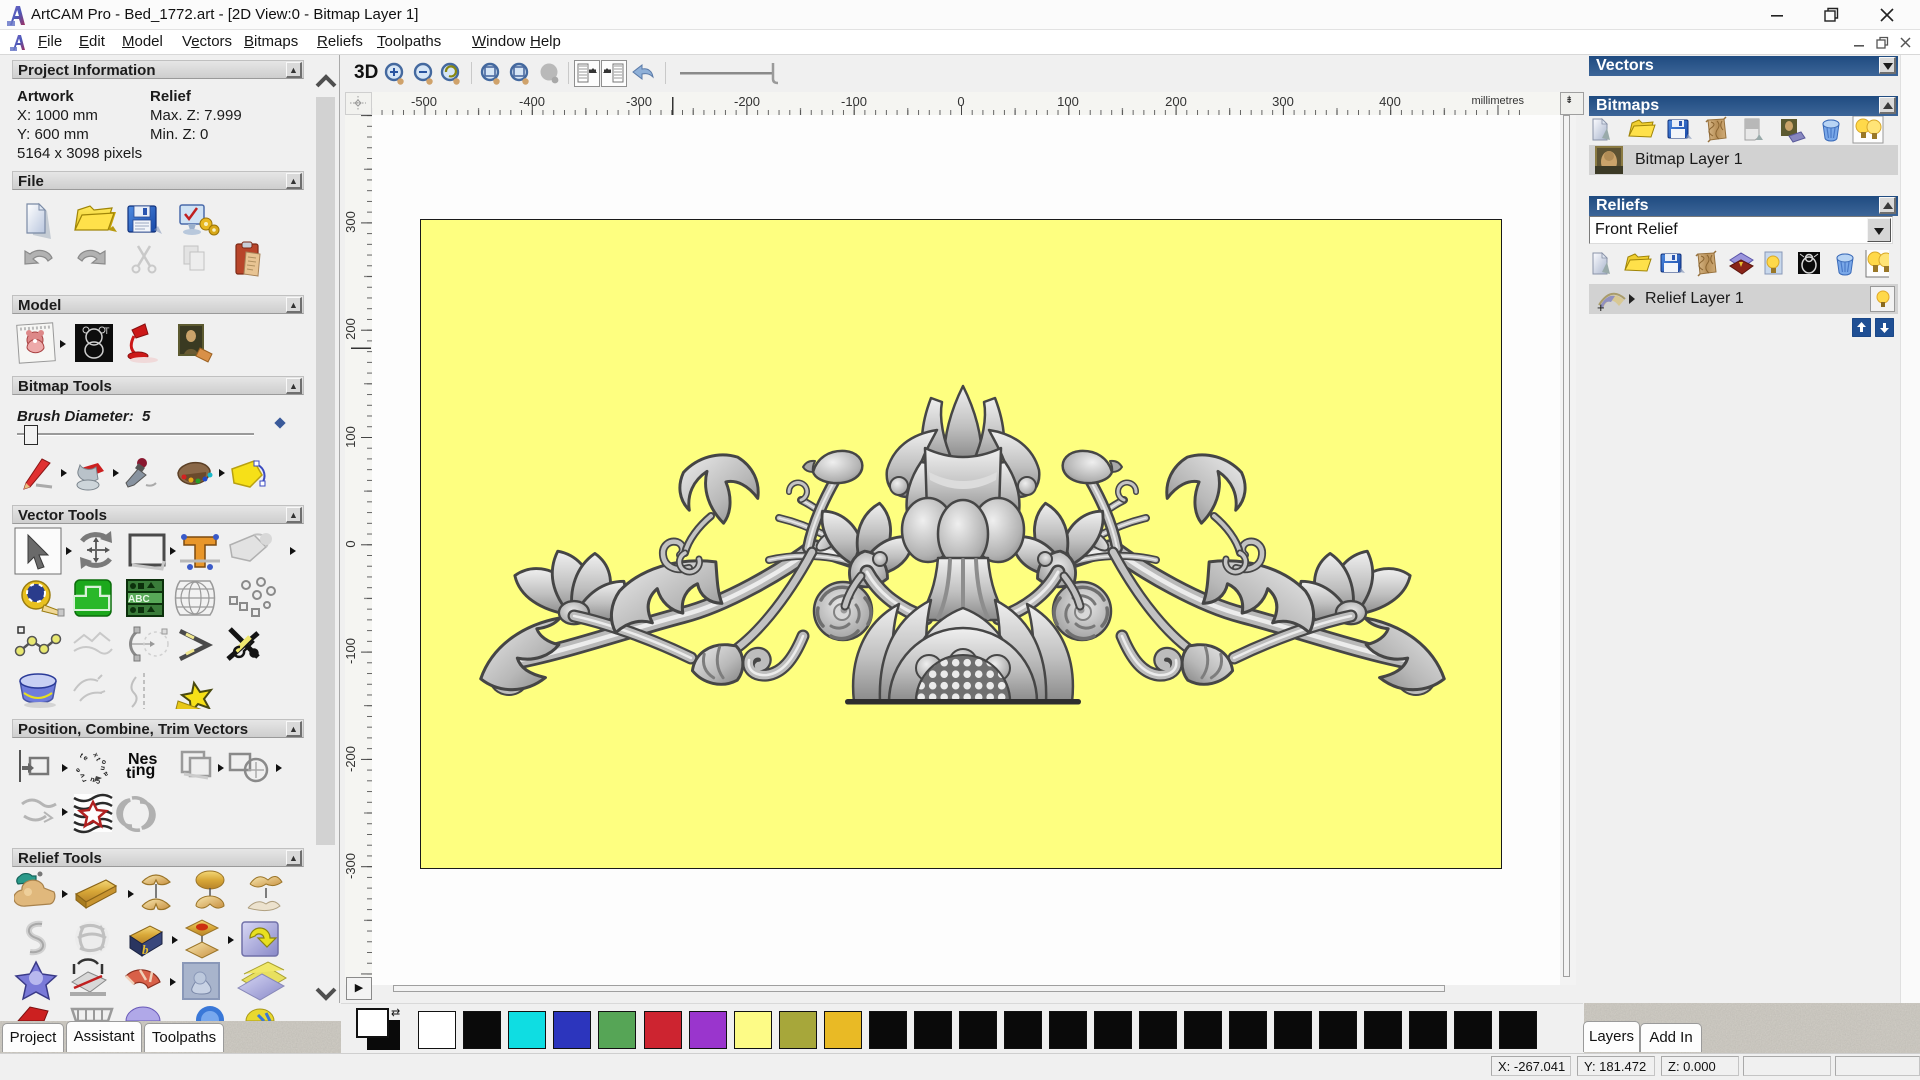 The image size is (1920, 1080). What do you see at coordinates (1497, 101) in the screenshot?
I see `svg-text: millimetres` at bounding box center [1497, 101].